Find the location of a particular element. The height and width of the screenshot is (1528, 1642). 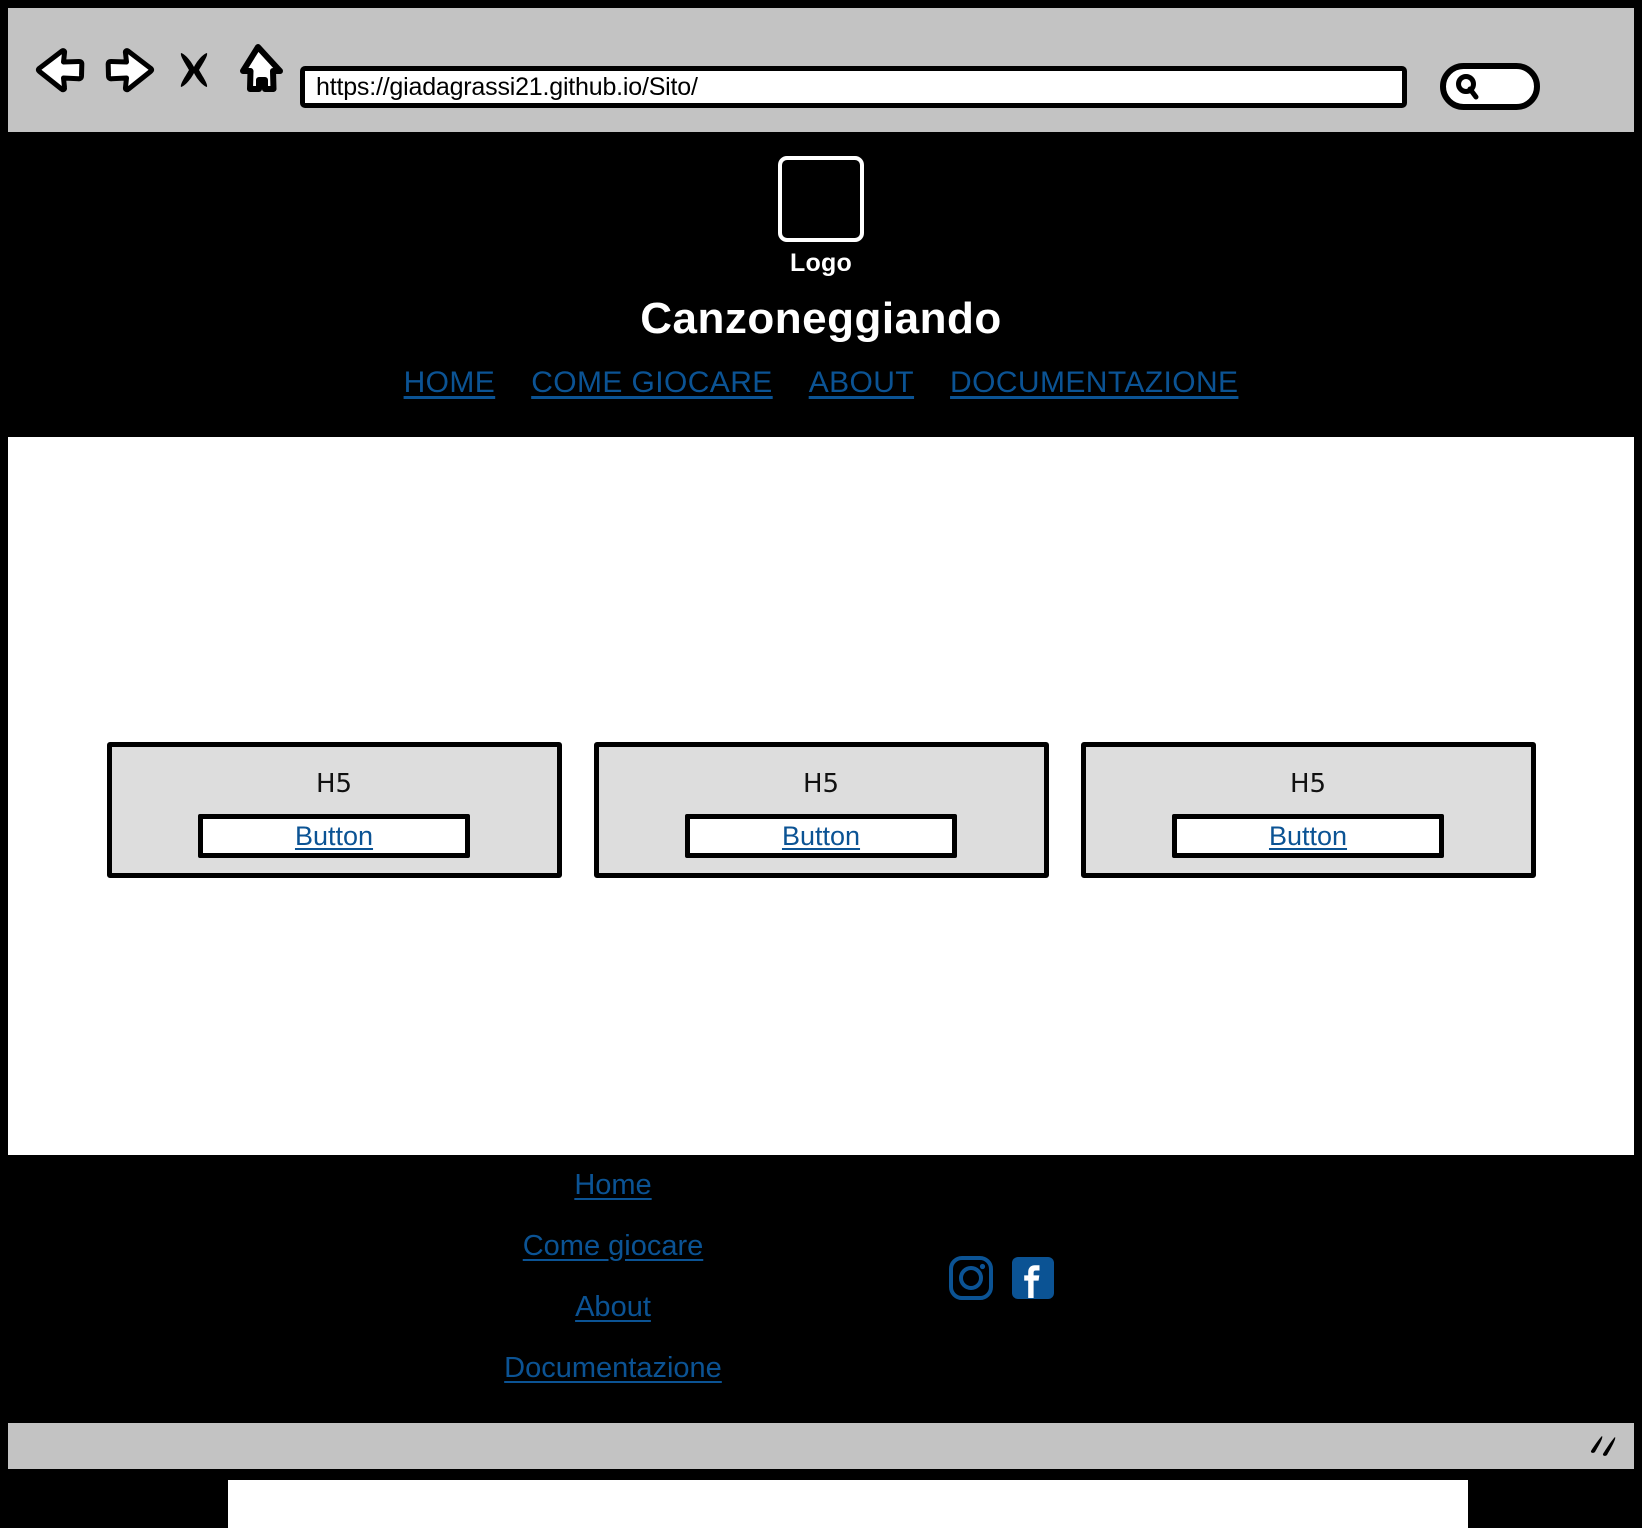

nav-item-documentazione: DOCUMENTAZIONE is located at coordinates (1094, 383).